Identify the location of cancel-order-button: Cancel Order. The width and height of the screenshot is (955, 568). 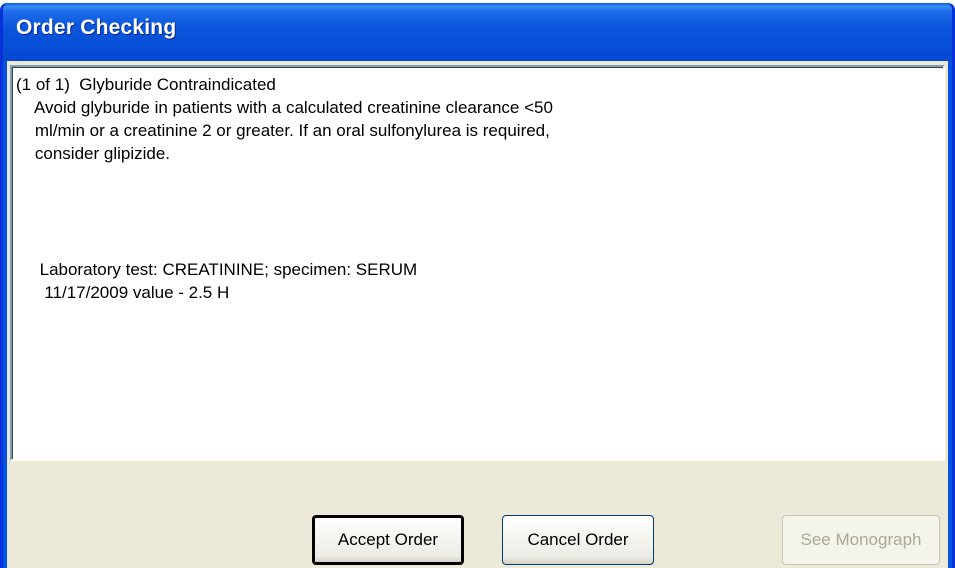
(578, 540).